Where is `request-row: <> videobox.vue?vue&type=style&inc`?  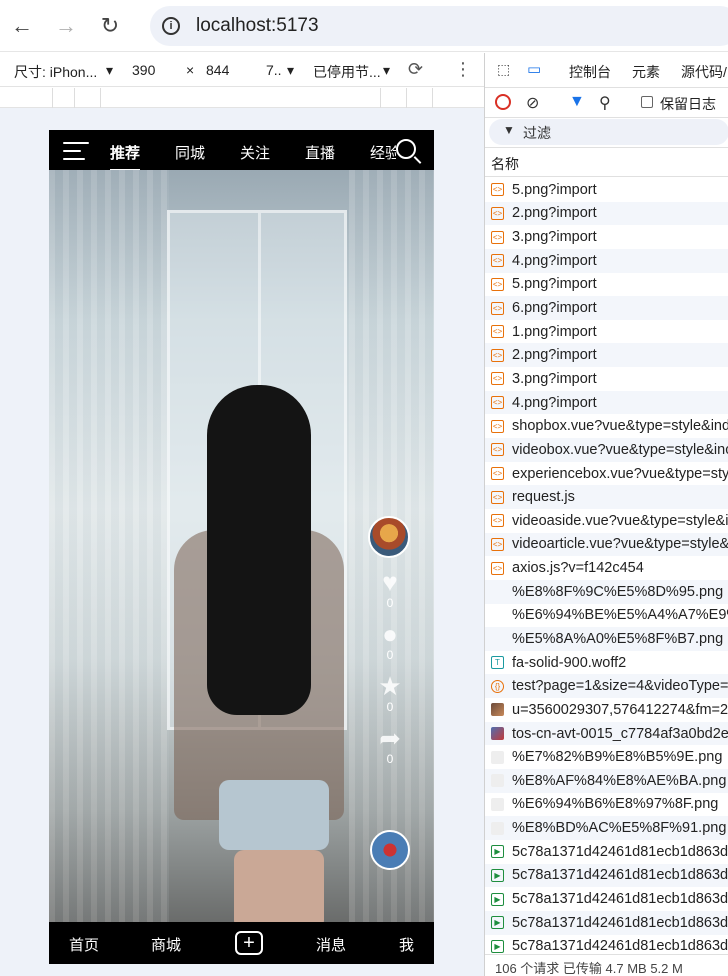 request-row: <> videobox.vue?vue&type=style&inc is located at coordinates (606, 450).